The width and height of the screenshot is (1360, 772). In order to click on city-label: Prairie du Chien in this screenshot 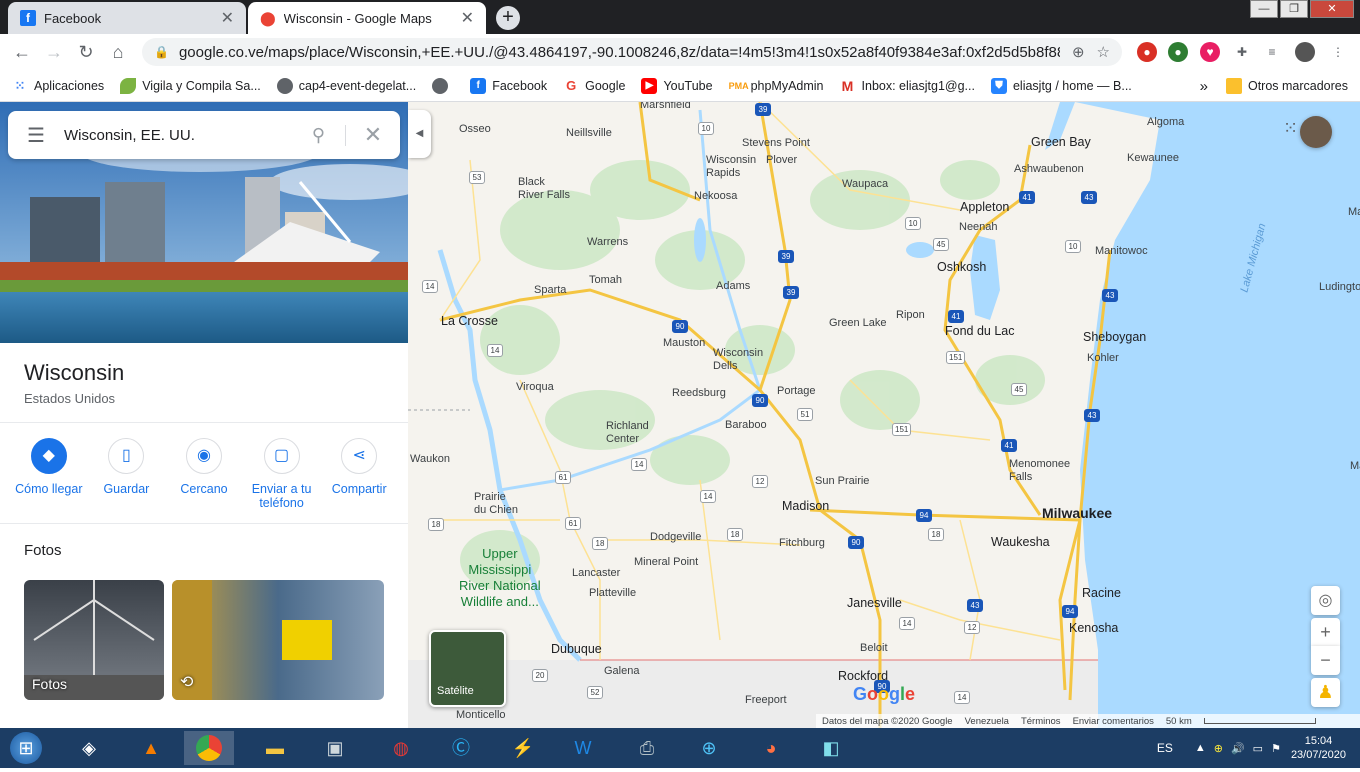, I will do `click(496, 504)`.